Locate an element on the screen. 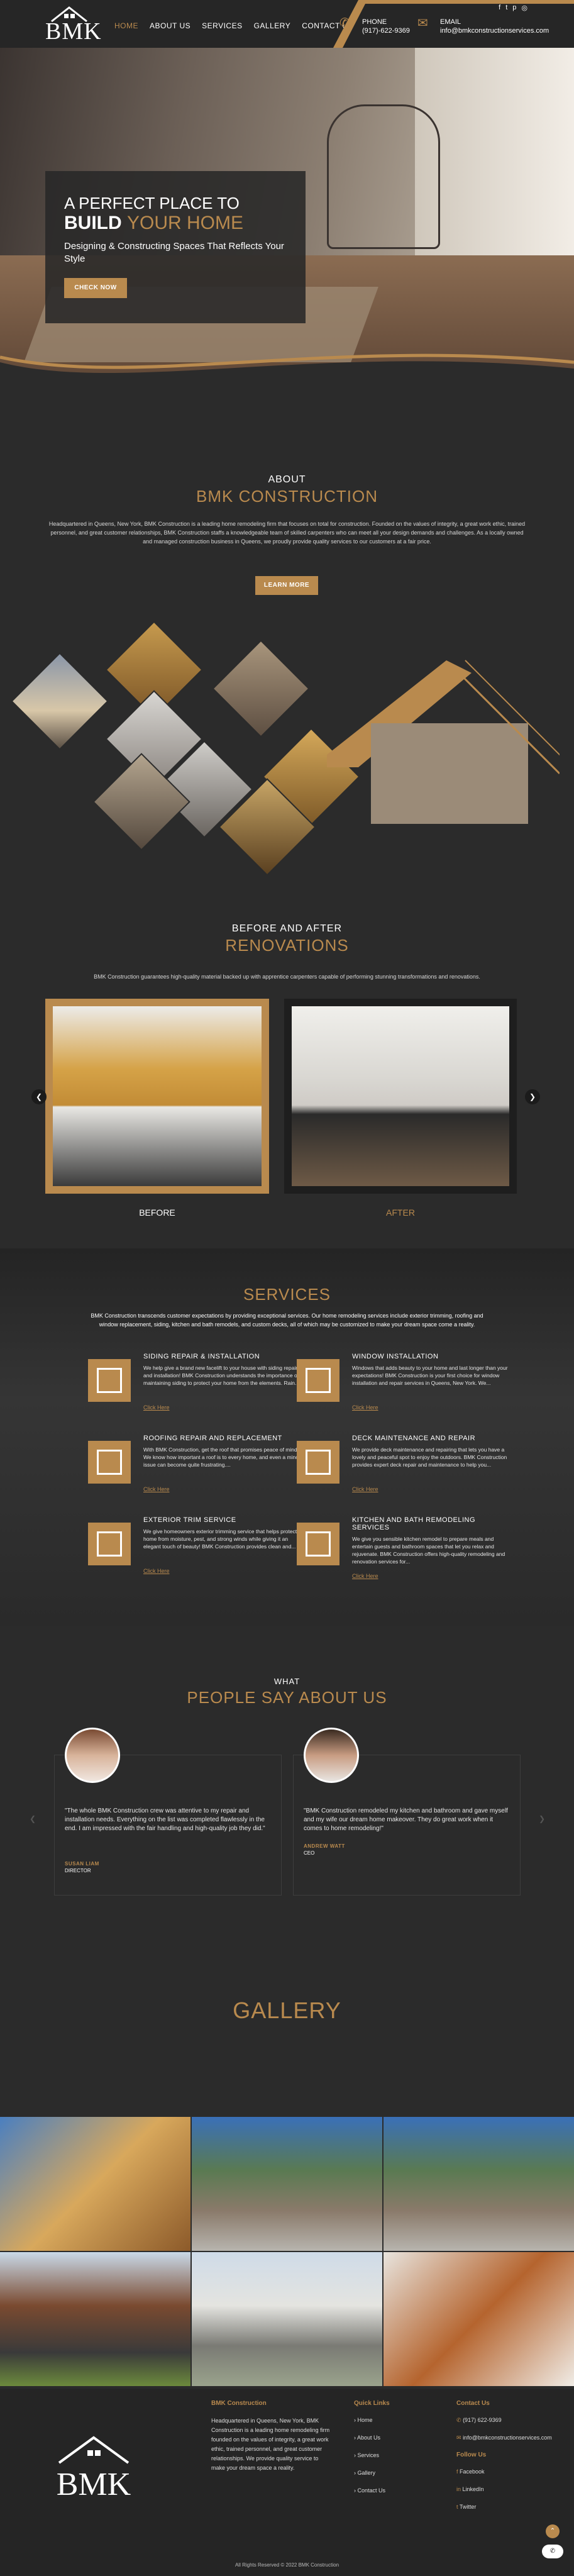 The image size is (574, 2576). next-arrow-icon: ❯ is located at coordinates (532, 1096).